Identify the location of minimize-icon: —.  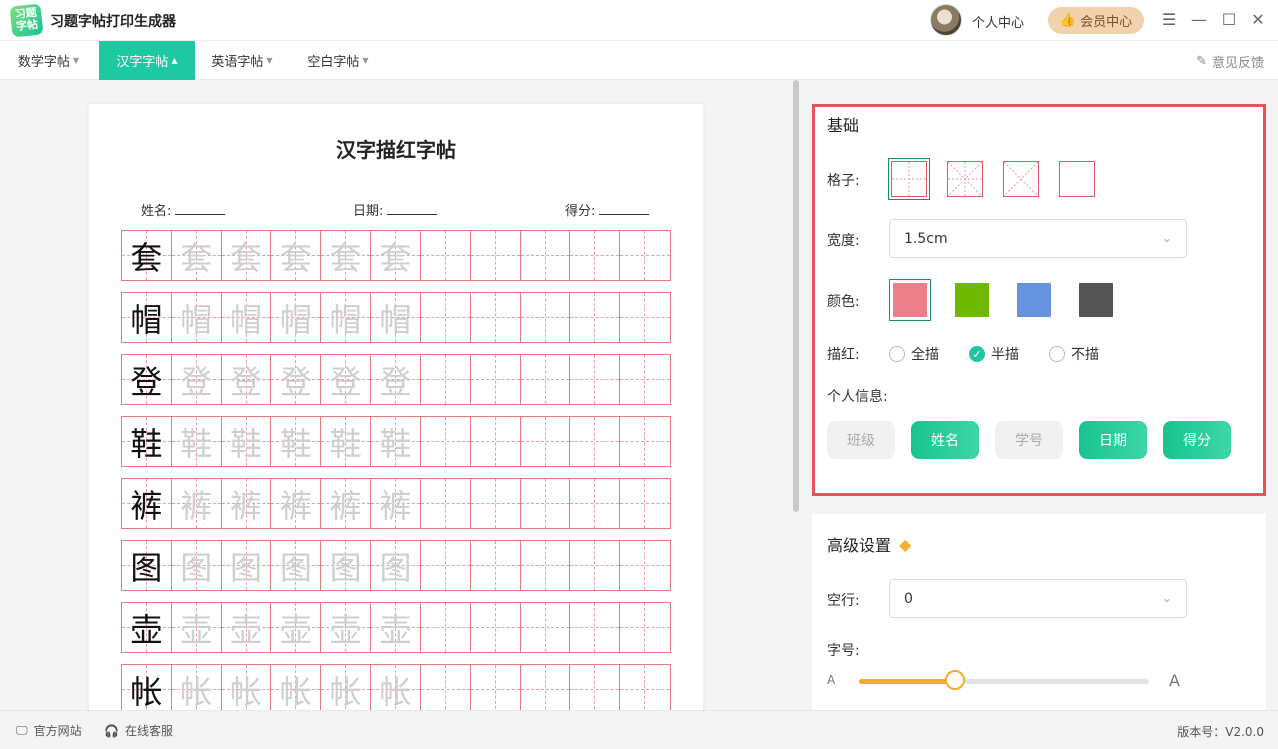
(1199, 19).